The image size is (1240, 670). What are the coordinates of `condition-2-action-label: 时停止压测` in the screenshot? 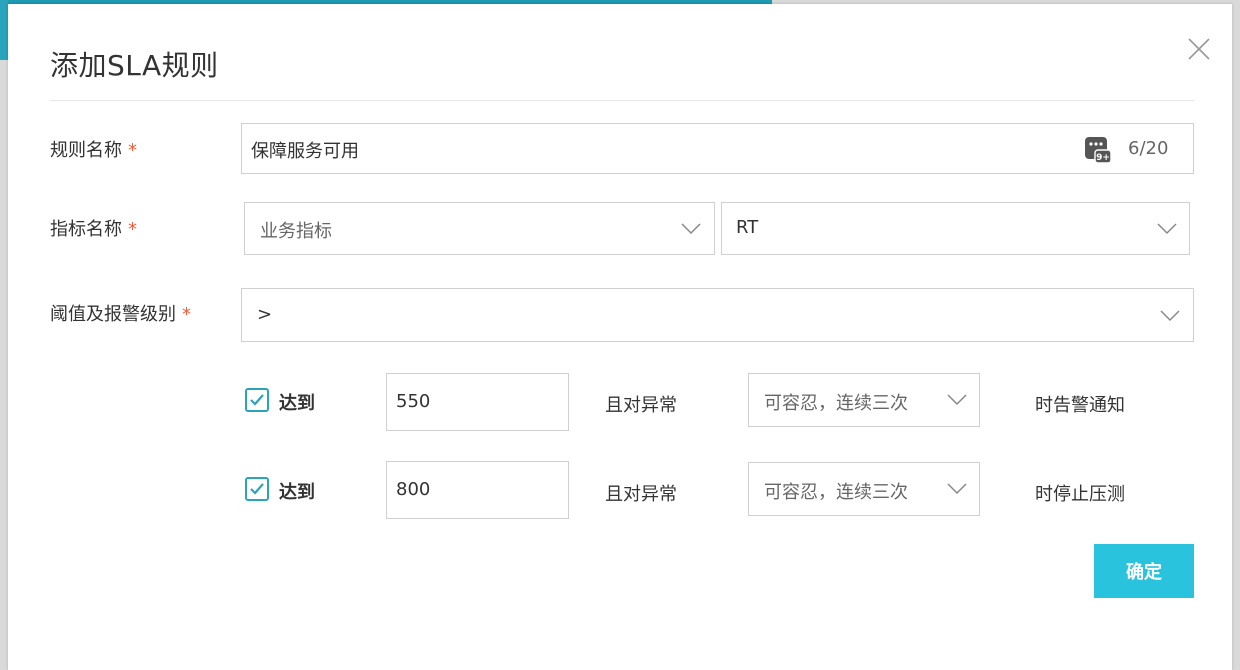 It's located at (1080, 494).